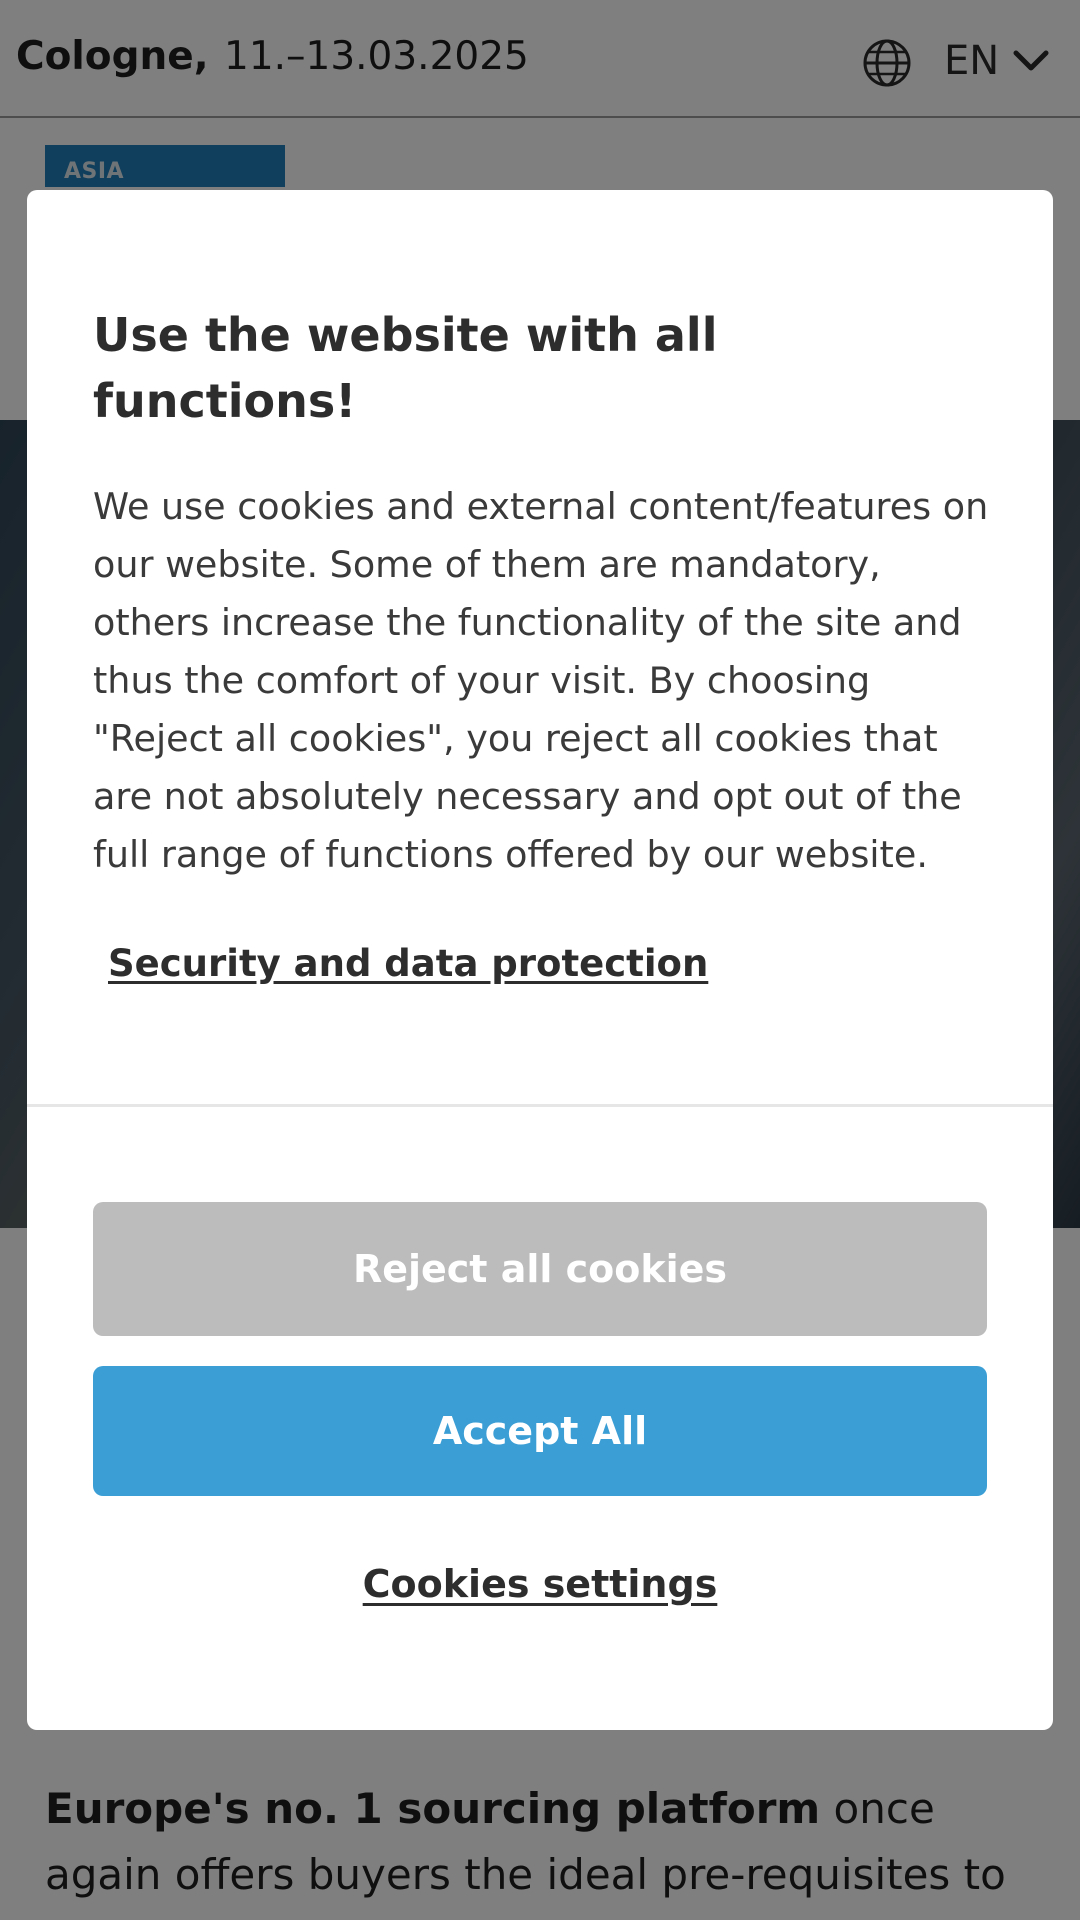  I want to click on dialog-title: Use the website with all functions!, so click(405, 368).